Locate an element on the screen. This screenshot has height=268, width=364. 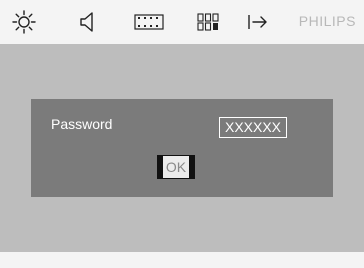
password-label: Password is located at coordinates (82, 124).